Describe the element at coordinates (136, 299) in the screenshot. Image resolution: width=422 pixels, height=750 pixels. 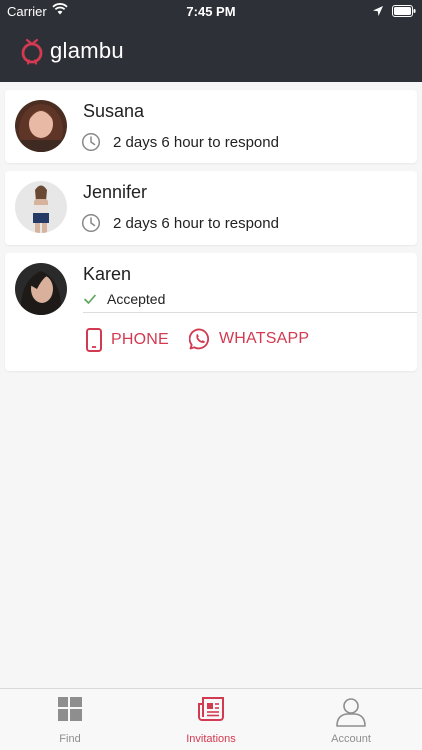
I see `accepted-text: Accepted` at that location.